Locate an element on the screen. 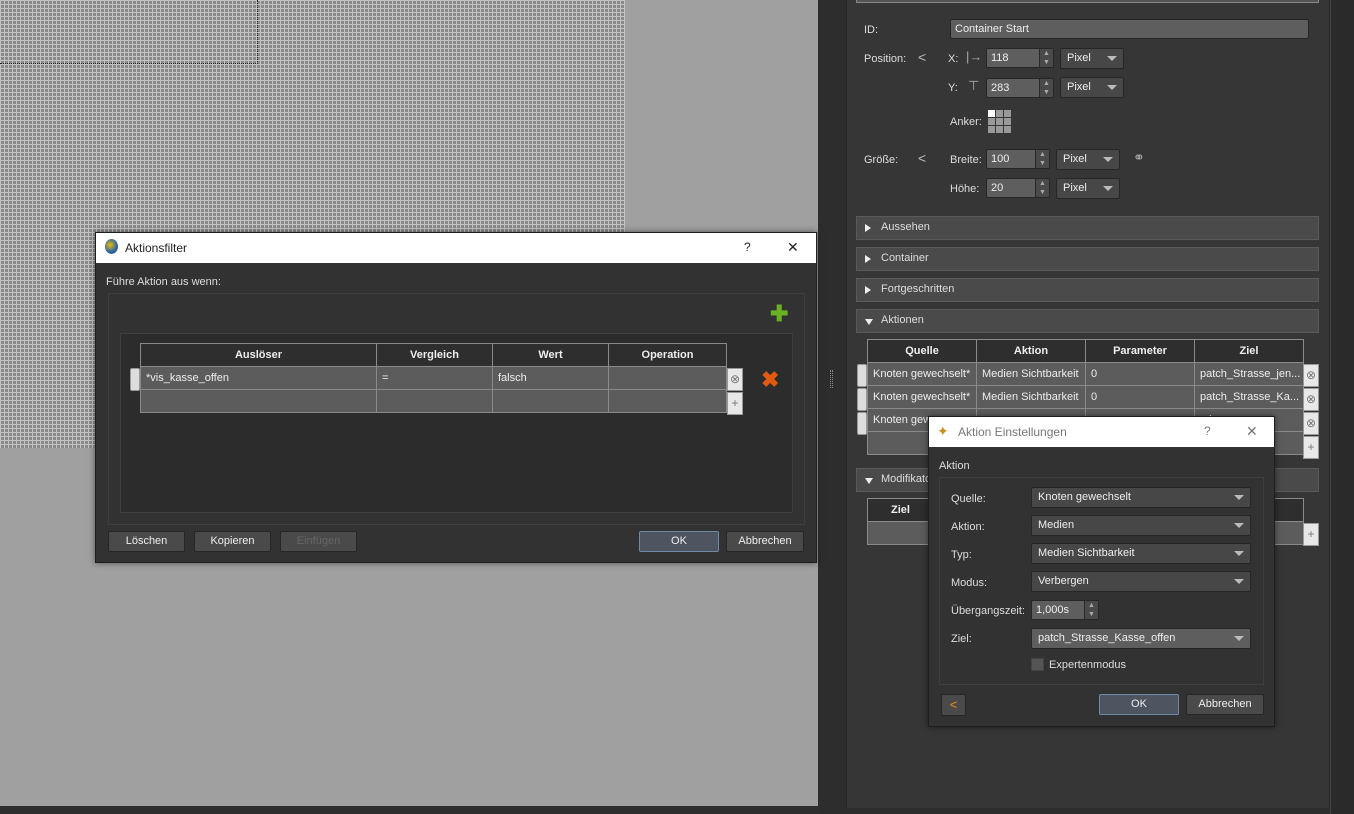 The height and width of the screenshot is (814, 1354). table-row is located at coordinates (433, 401).